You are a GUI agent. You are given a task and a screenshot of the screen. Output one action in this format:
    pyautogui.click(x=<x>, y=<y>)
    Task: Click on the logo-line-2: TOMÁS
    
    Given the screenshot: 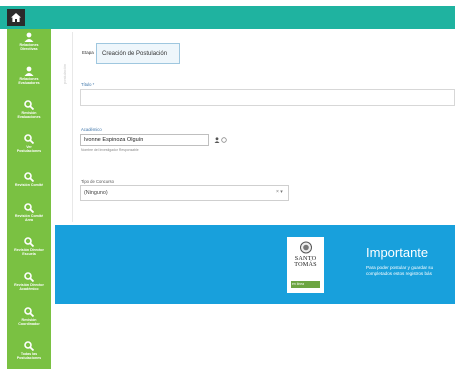 What is the action you would take?
    pyautogui.click(x=305, y=264)
    